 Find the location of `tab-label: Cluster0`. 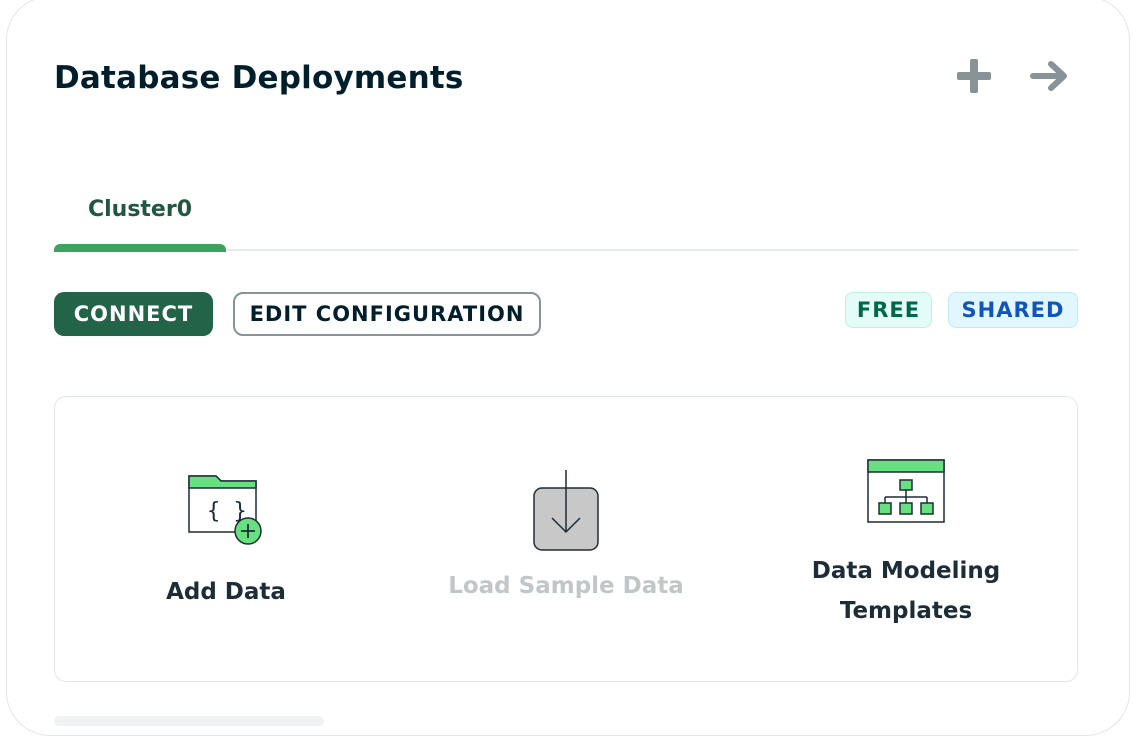

tab-label: Cluster0 is located at coordinates (140, 209).